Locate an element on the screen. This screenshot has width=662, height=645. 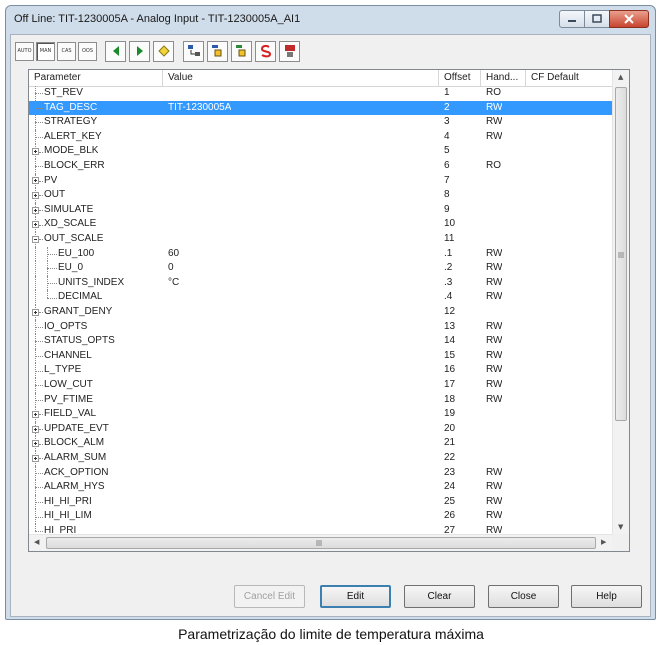
table-row: UPDATE_EVT 20 is located at coordinates (321, 429).